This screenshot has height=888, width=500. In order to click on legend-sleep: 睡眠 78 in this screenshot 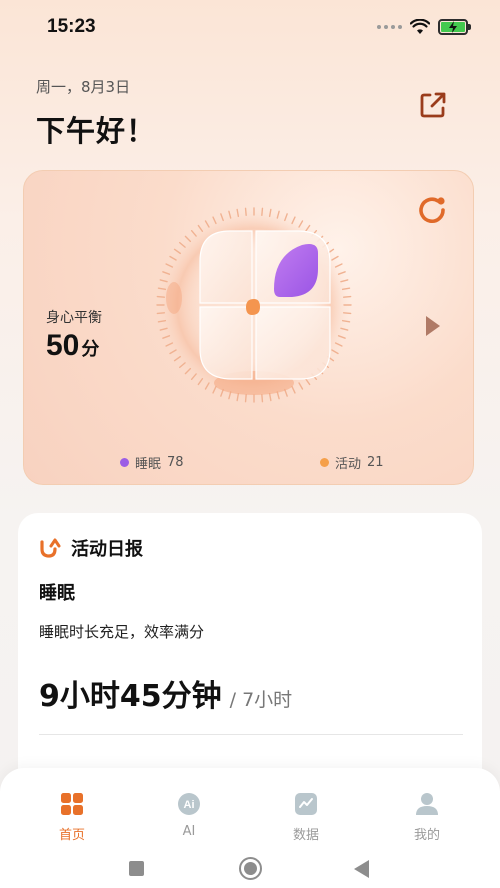, I will do `click(152, 462)`.